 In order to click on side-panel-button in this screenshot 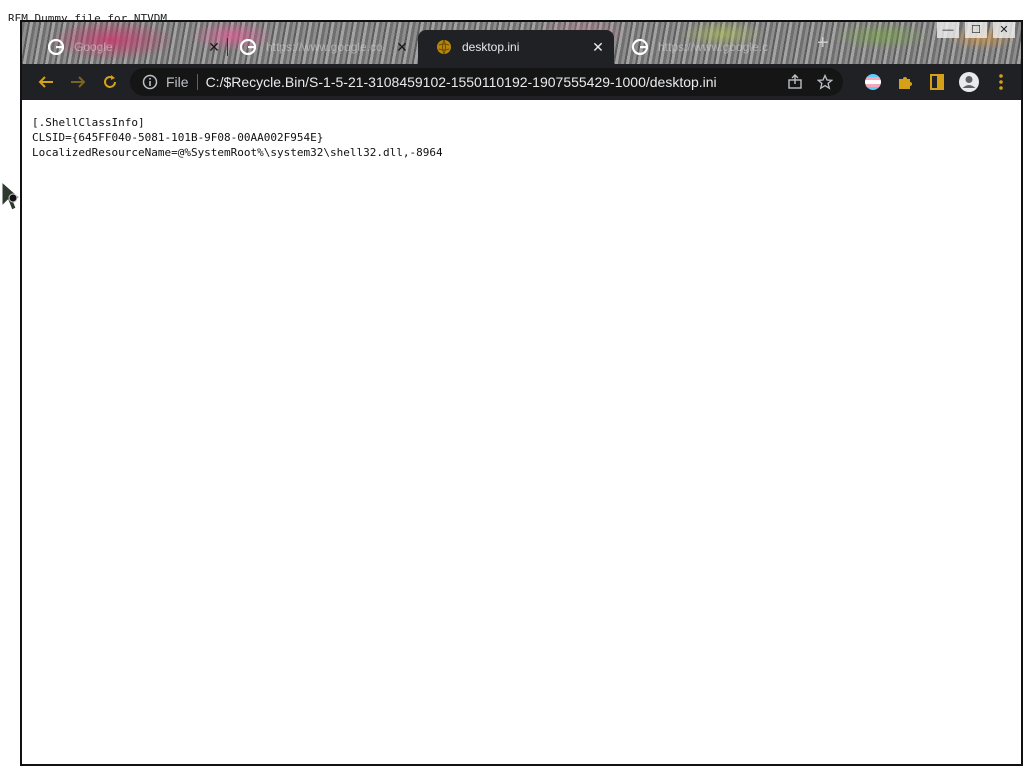, I will do `click(937, 82)`.